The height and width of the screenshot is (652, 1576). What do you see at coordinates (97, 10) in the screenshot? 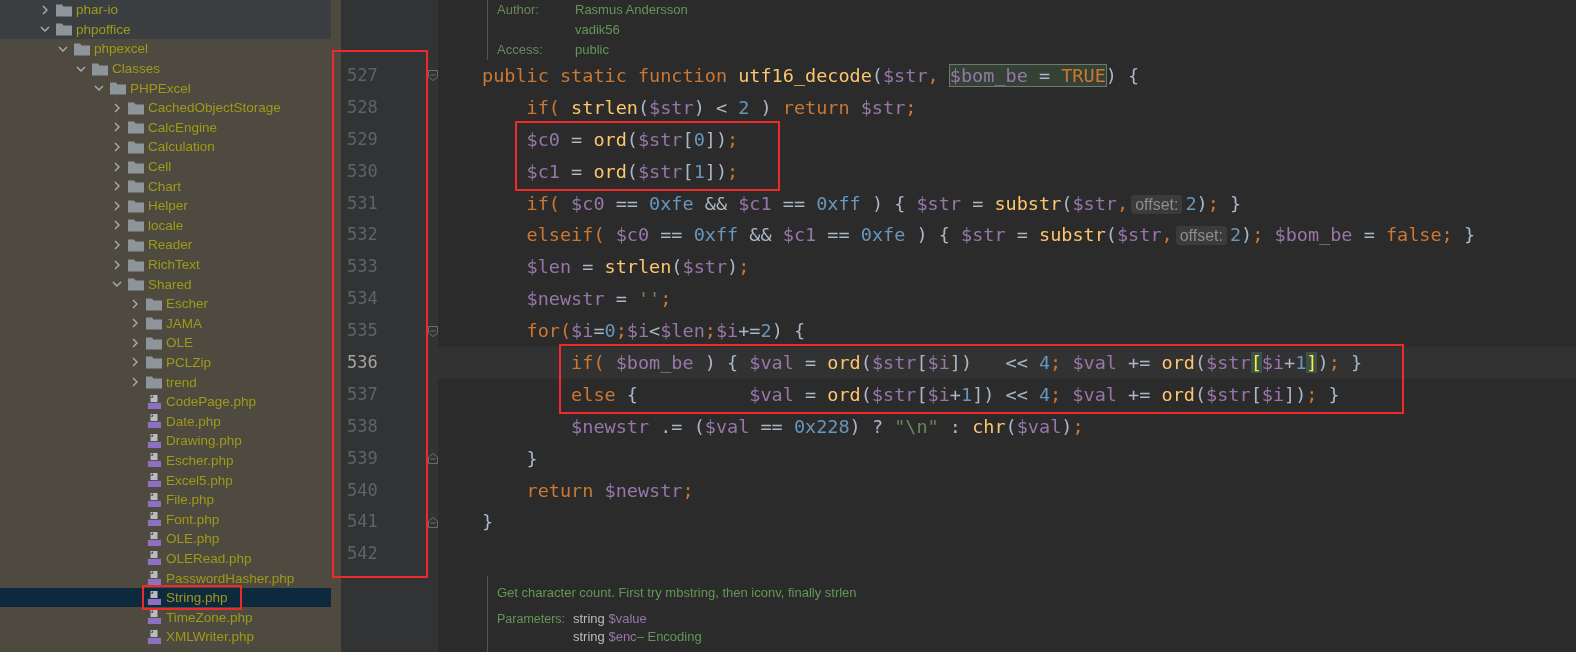
I see `tree-item-label: phar-io` at bounding box center [97, 10].